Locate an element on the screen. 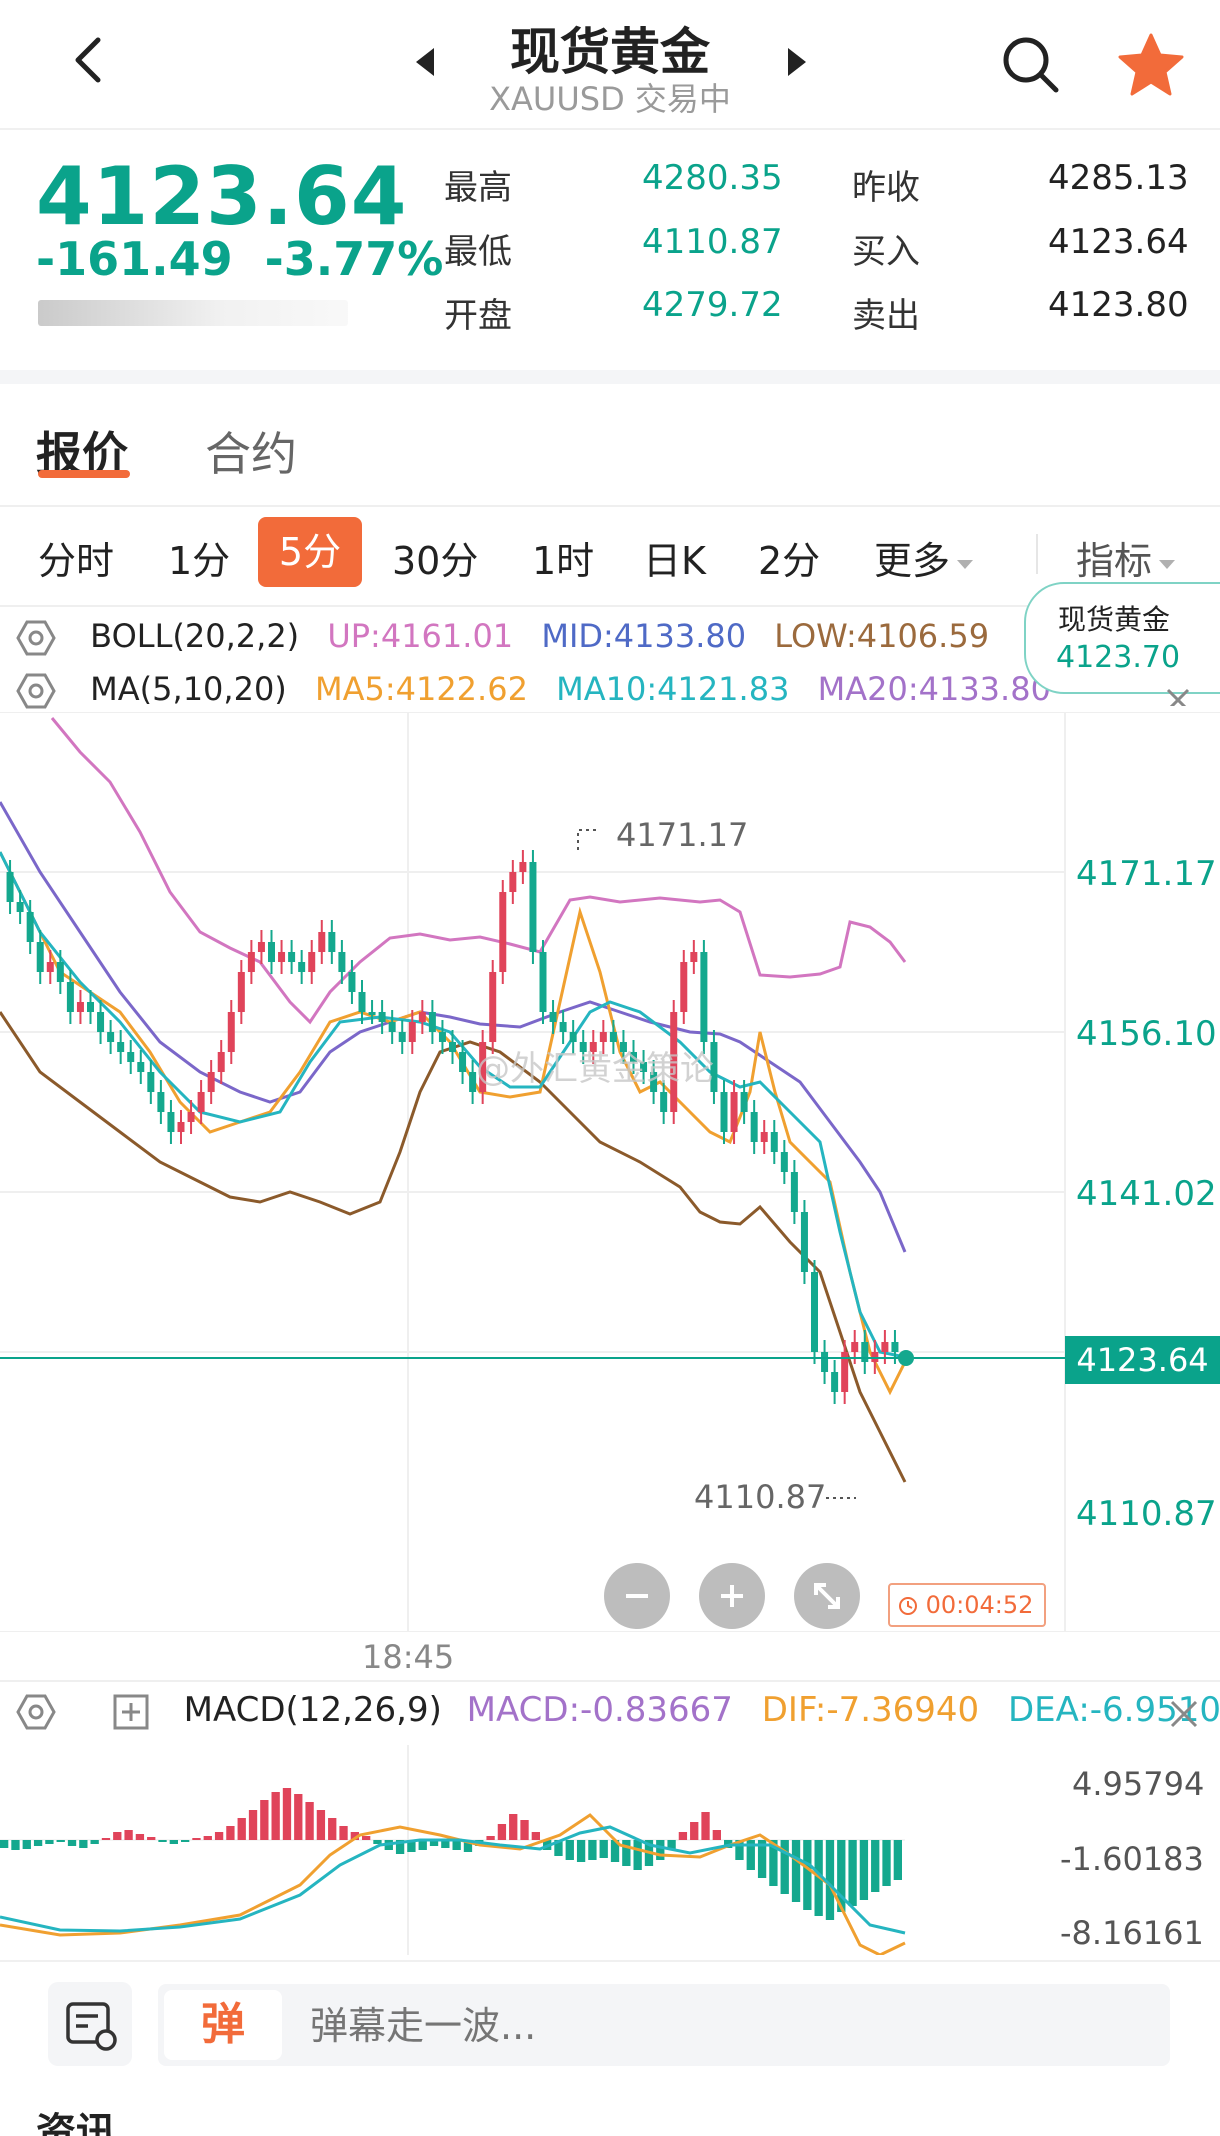  indicator-menu: 指标 is located at coordinates (1127, 557).